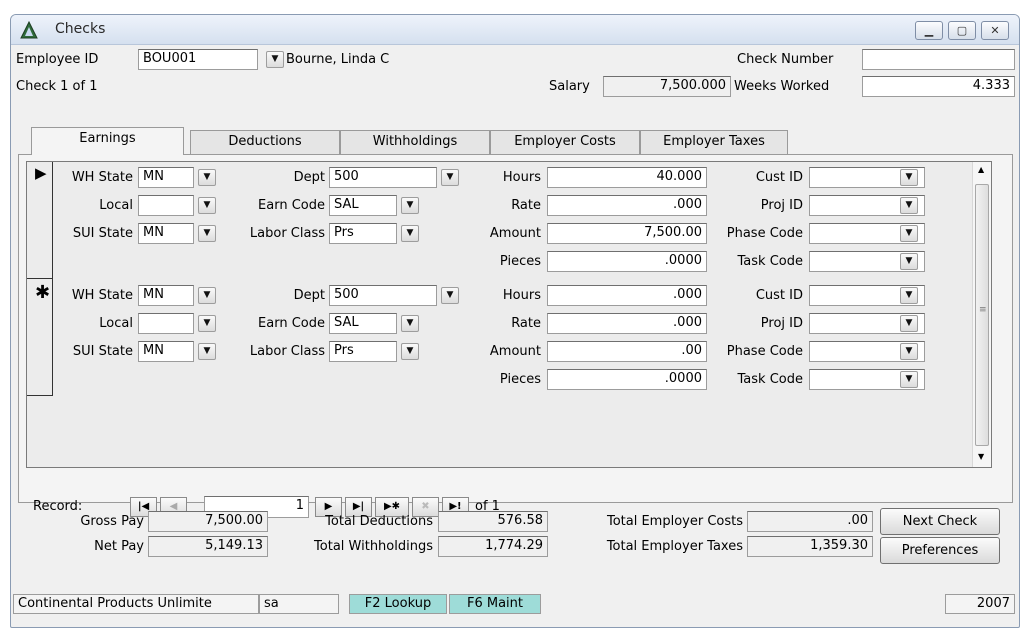 The height and width of the screenshot is (634, 1029). Describe the element at coordinates (495, 604) in the screenshot. I see `f6-maint-key: F6 Maint` at that location.